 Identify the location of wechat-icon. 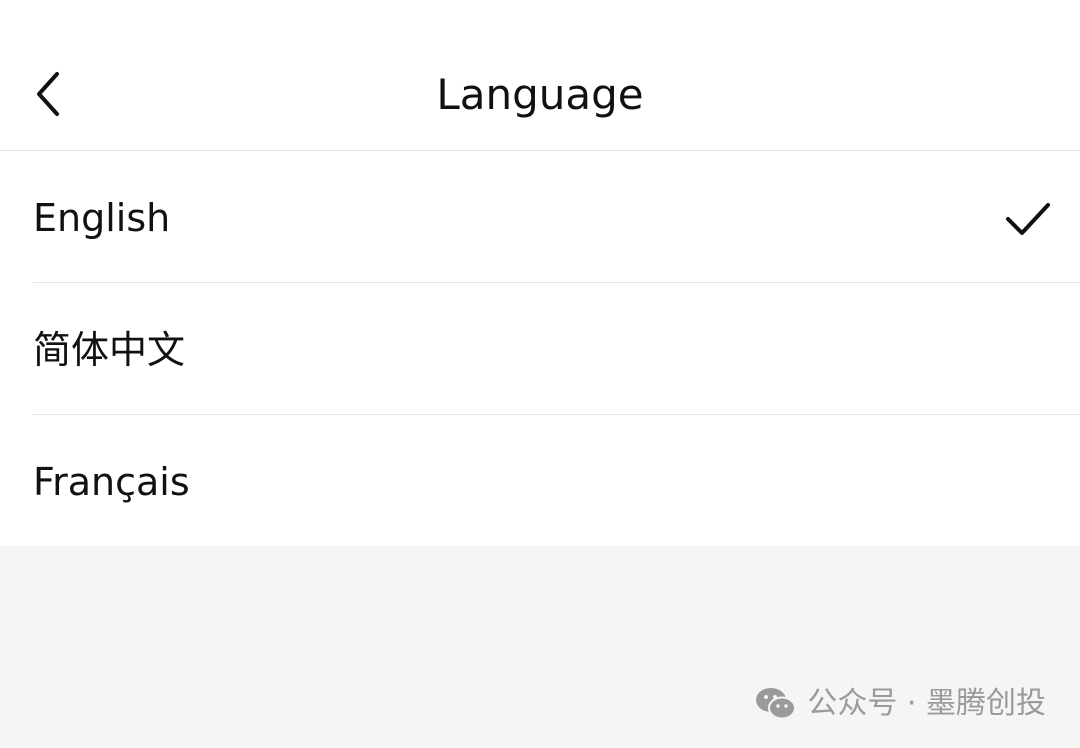
(776, 704).